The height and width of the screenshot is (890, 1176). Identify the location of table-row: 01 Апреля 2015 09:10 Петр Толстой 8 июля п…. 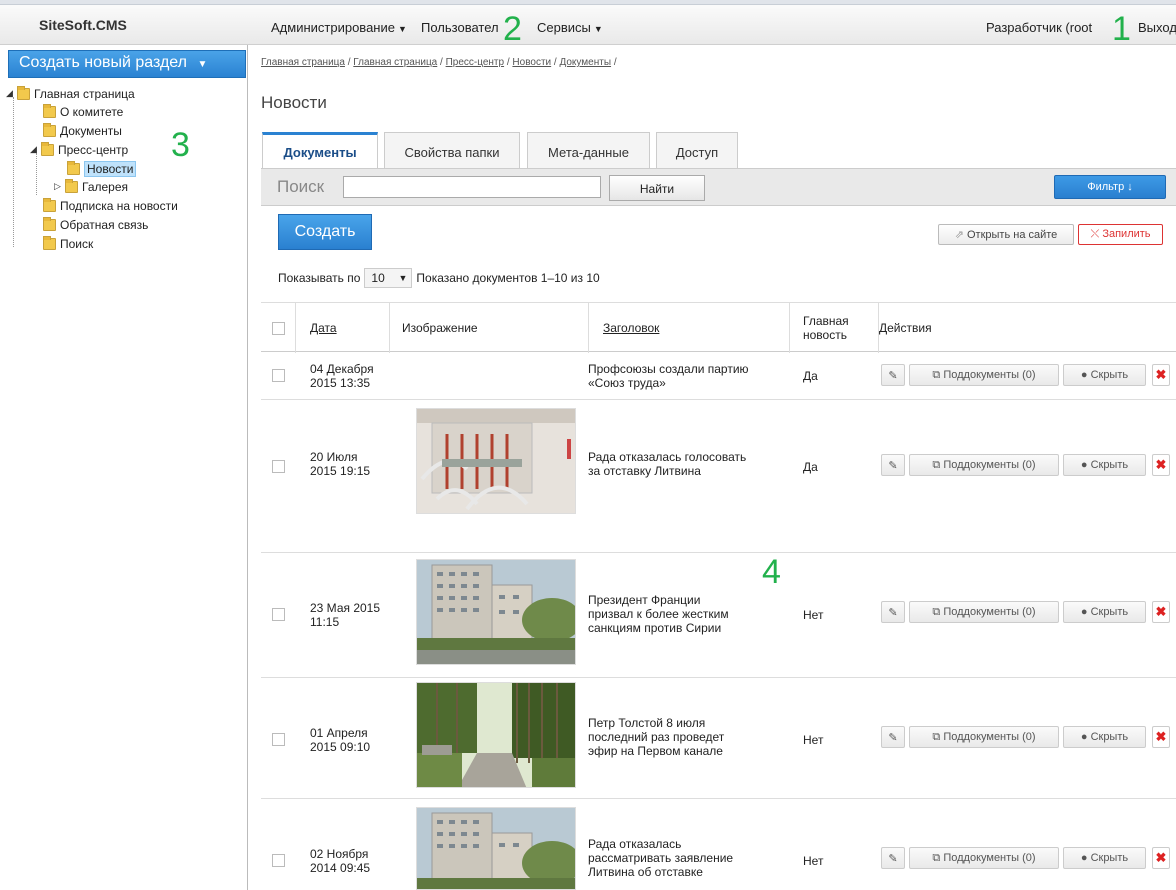
(718, 738).